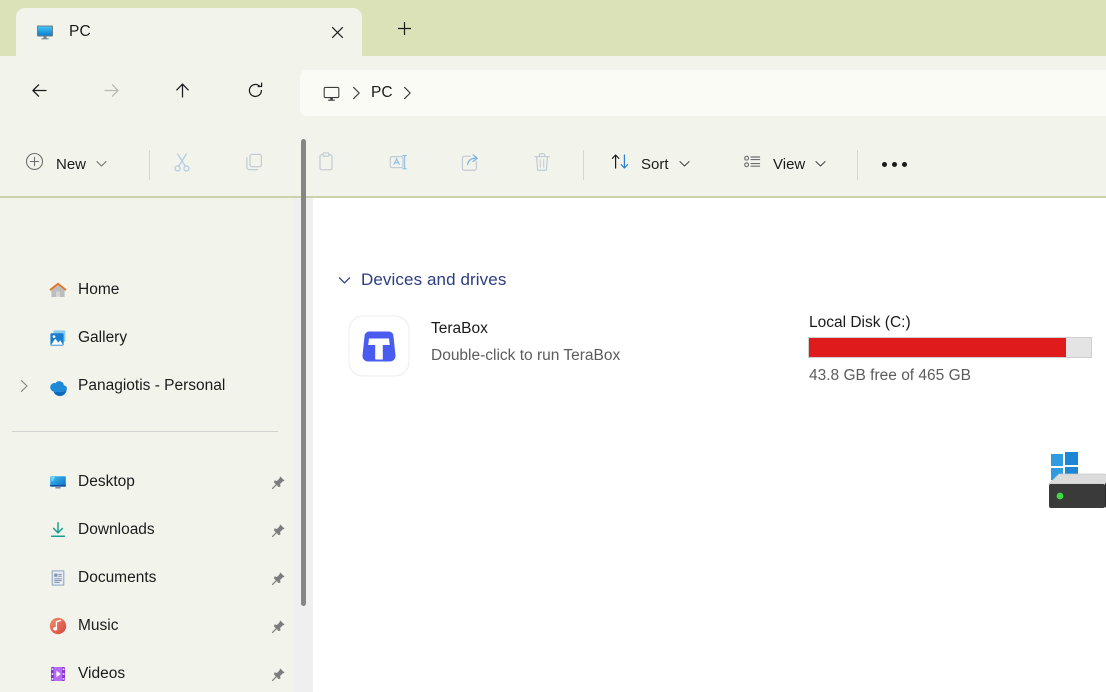 Image resolution: width=1106 pixels, height=692 pixels. Describe the element at coordinates (80, 31) in the screenshot. I see `tab-label: PC` at that location.